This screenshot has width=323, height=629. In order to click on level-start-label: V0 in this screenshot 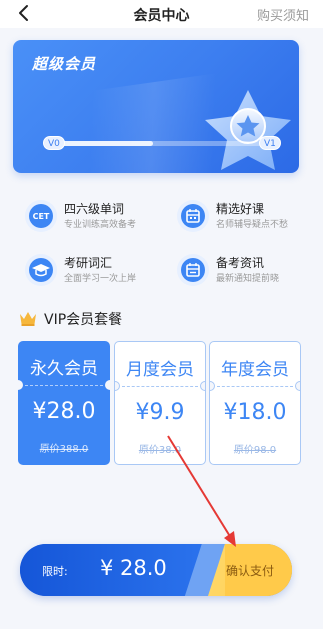, I will do `click(54, 143)`.